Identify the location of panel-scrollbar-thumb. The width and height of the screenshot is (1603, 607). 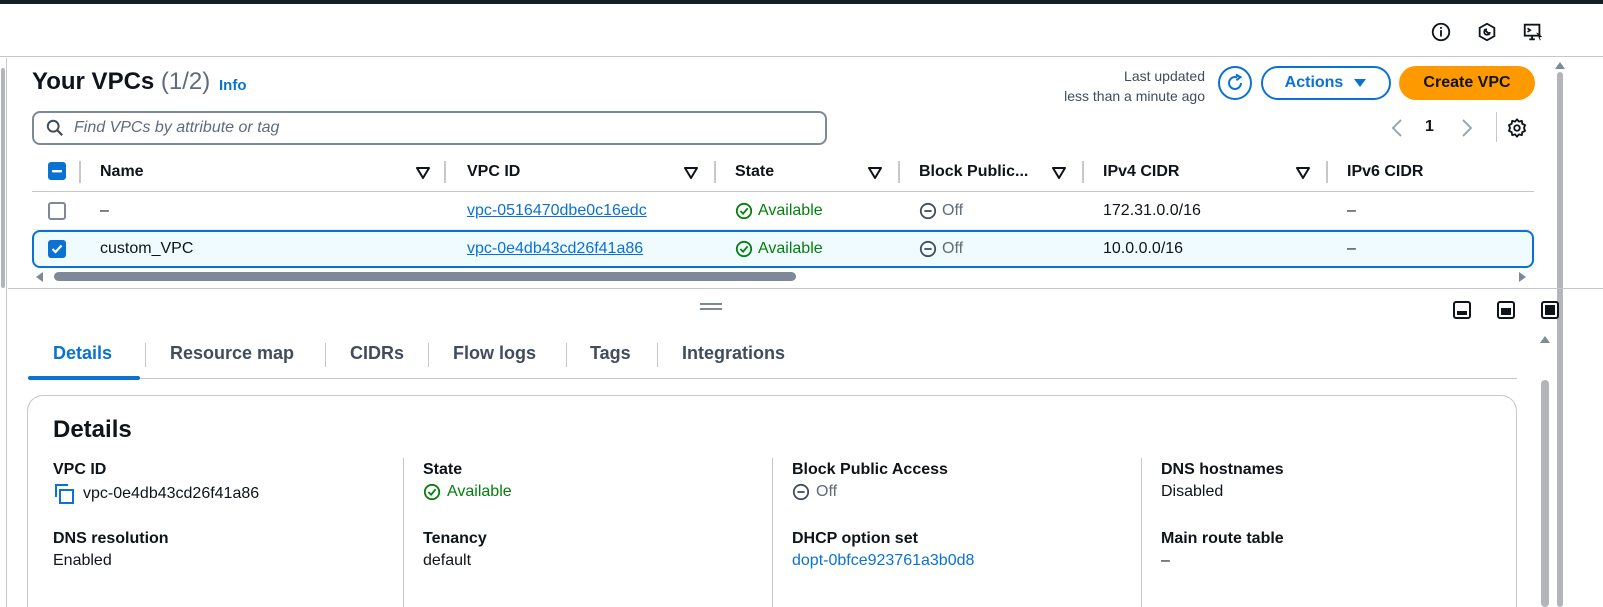
(1545, 493).